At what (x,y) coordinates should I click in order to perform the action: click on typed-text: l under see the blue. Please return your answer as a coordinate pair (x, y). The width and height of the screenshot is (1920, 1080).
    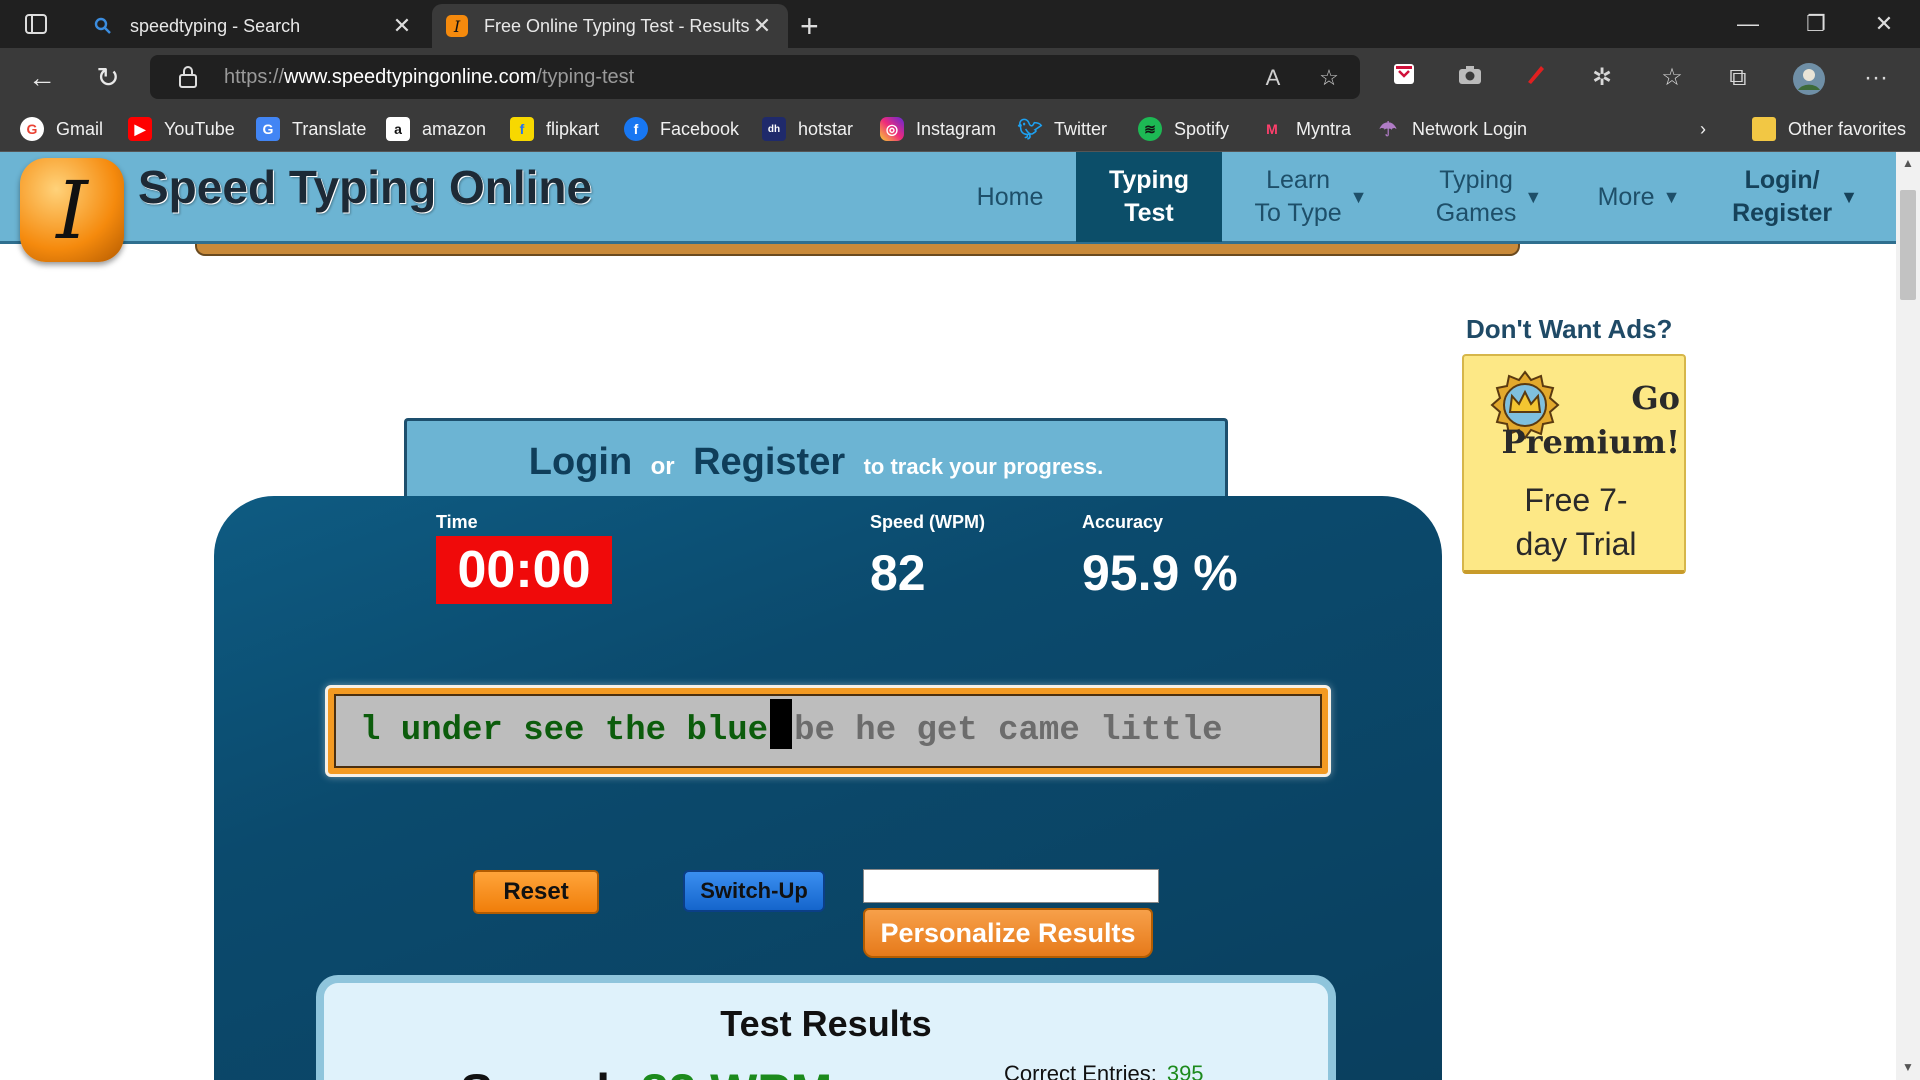
    Looking at the image, I should click on (564, 731).